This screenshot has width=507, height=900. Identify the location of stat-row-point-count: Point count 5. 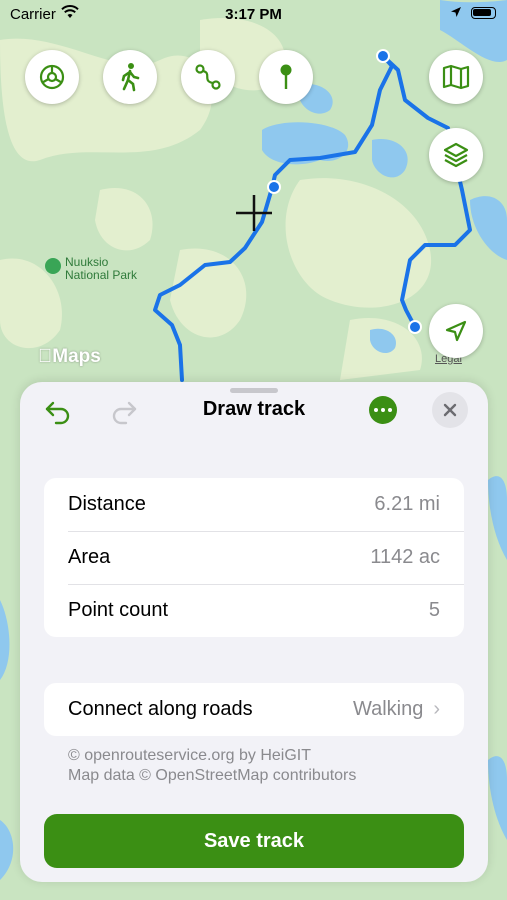
(254, 610).